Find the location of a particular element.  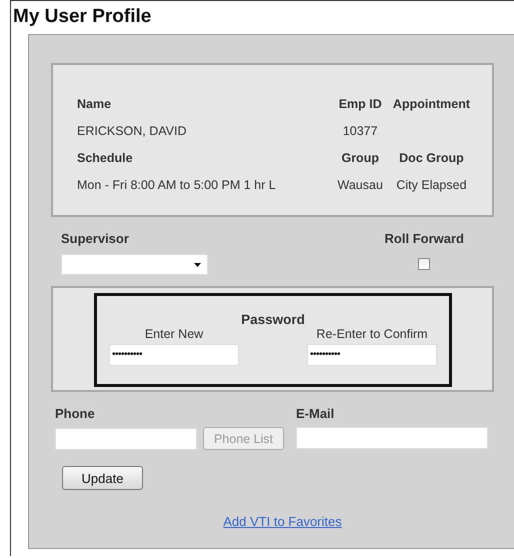

roll-forward-checkbox is located at coordinates (424, 264).